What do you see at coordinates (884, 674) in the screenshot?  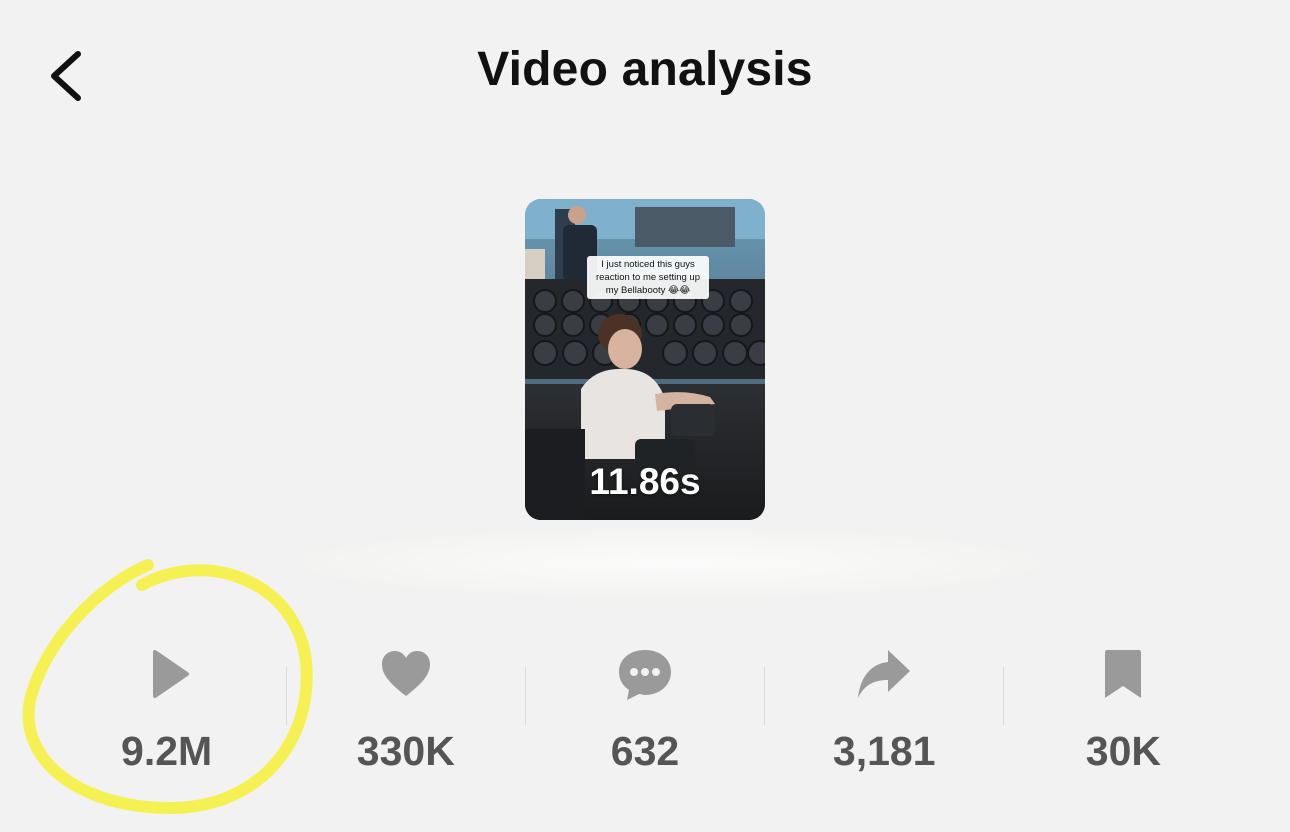 I see `share-icon` at bounding box center [884, 674].